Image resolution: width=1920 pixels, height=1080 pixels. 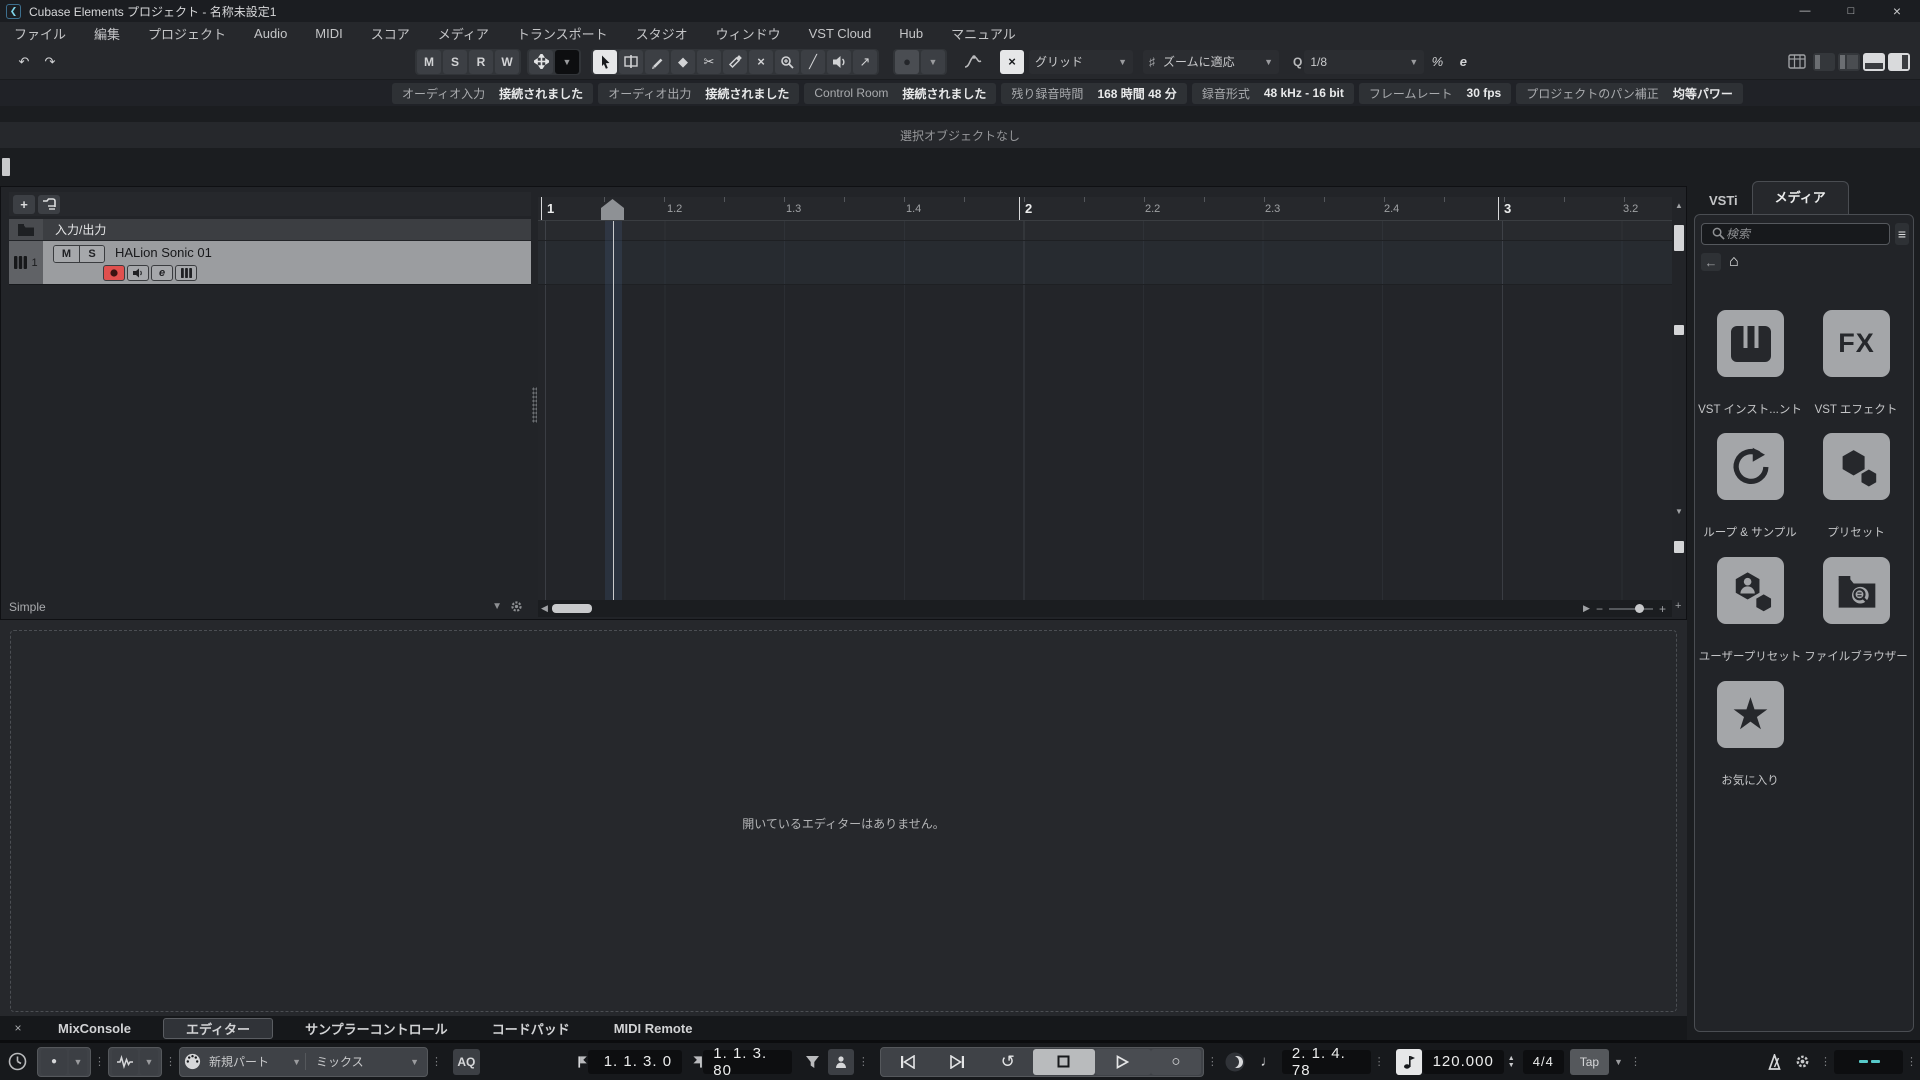 What do you see at coordinates (1723, 203) in the screenshot?
I see `tab-vsti: VSTi` at bounding box center [1723, 203].